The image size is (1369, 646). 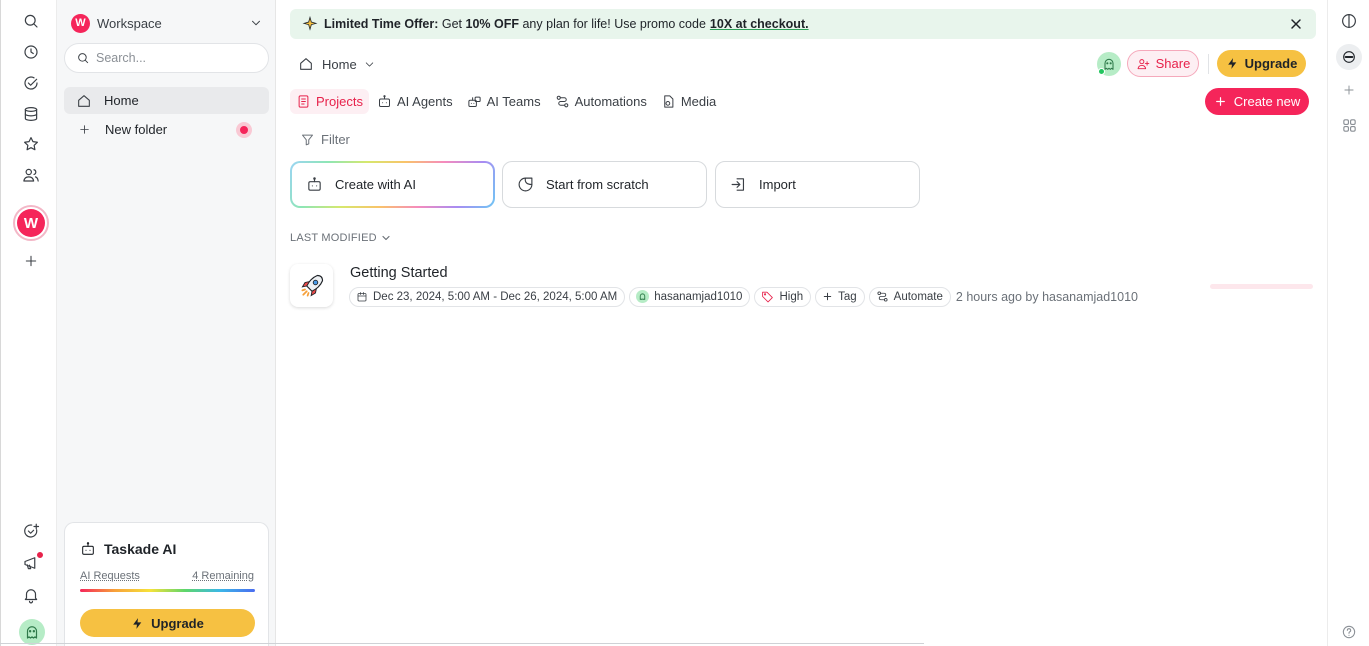 I want to click on automate-chip: Automate, so click(x=909, y=296).